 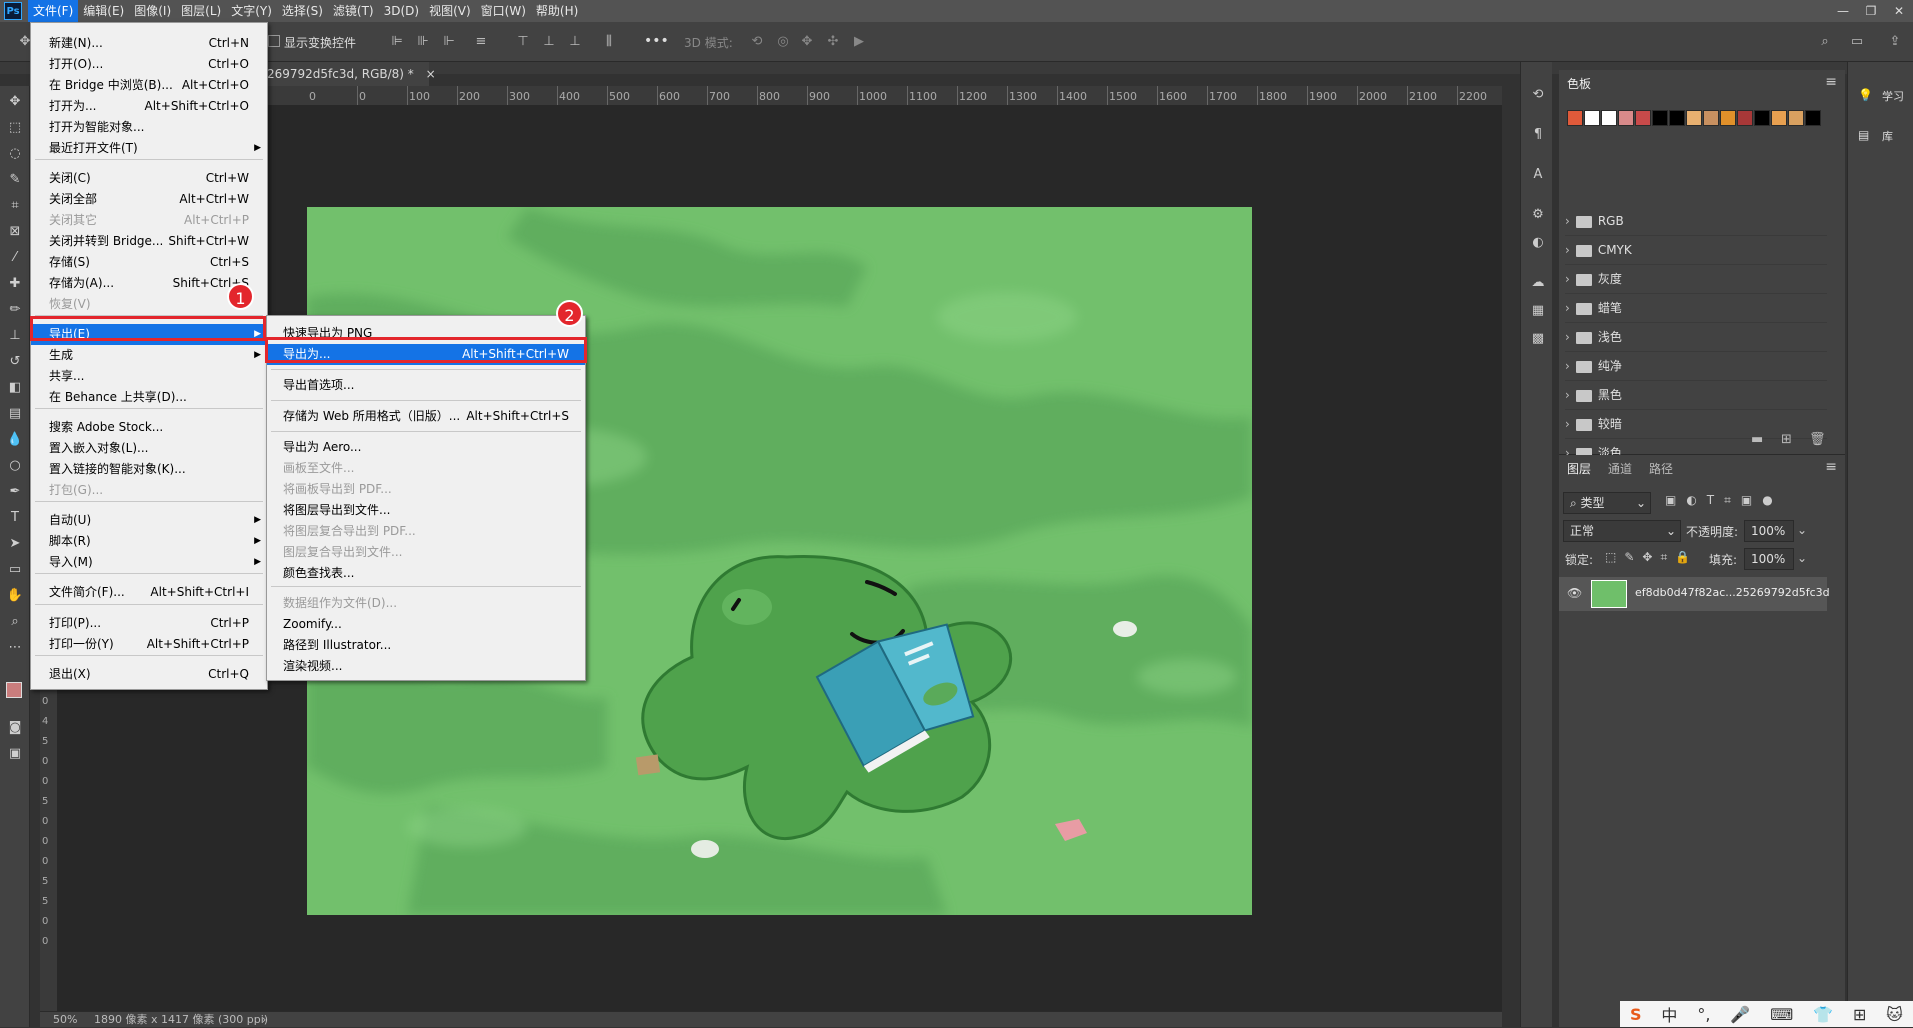 What do you see at coordinates (15, 414) in the screenshot?
I see `gradient-icon: ▤` at bounding box center [15, 414].